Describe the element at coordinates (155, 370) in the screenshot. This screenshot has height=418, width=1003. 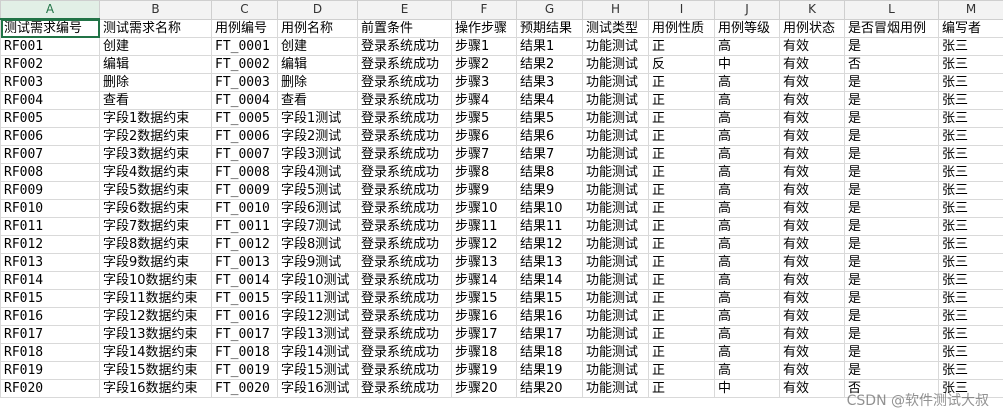
I see `table-cell: 字段15数据约束` at that location.